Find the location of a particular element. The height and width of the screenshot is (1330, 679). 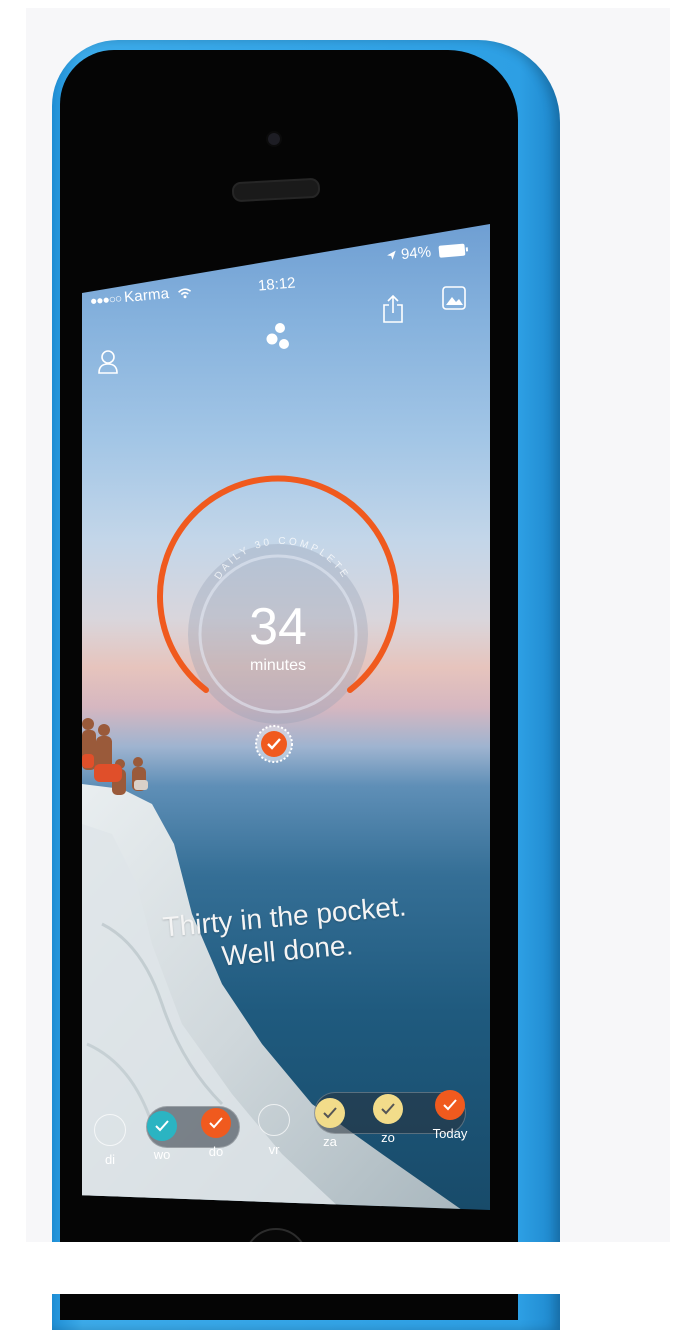

day-label: Today is located at coordinates (450, 1133).